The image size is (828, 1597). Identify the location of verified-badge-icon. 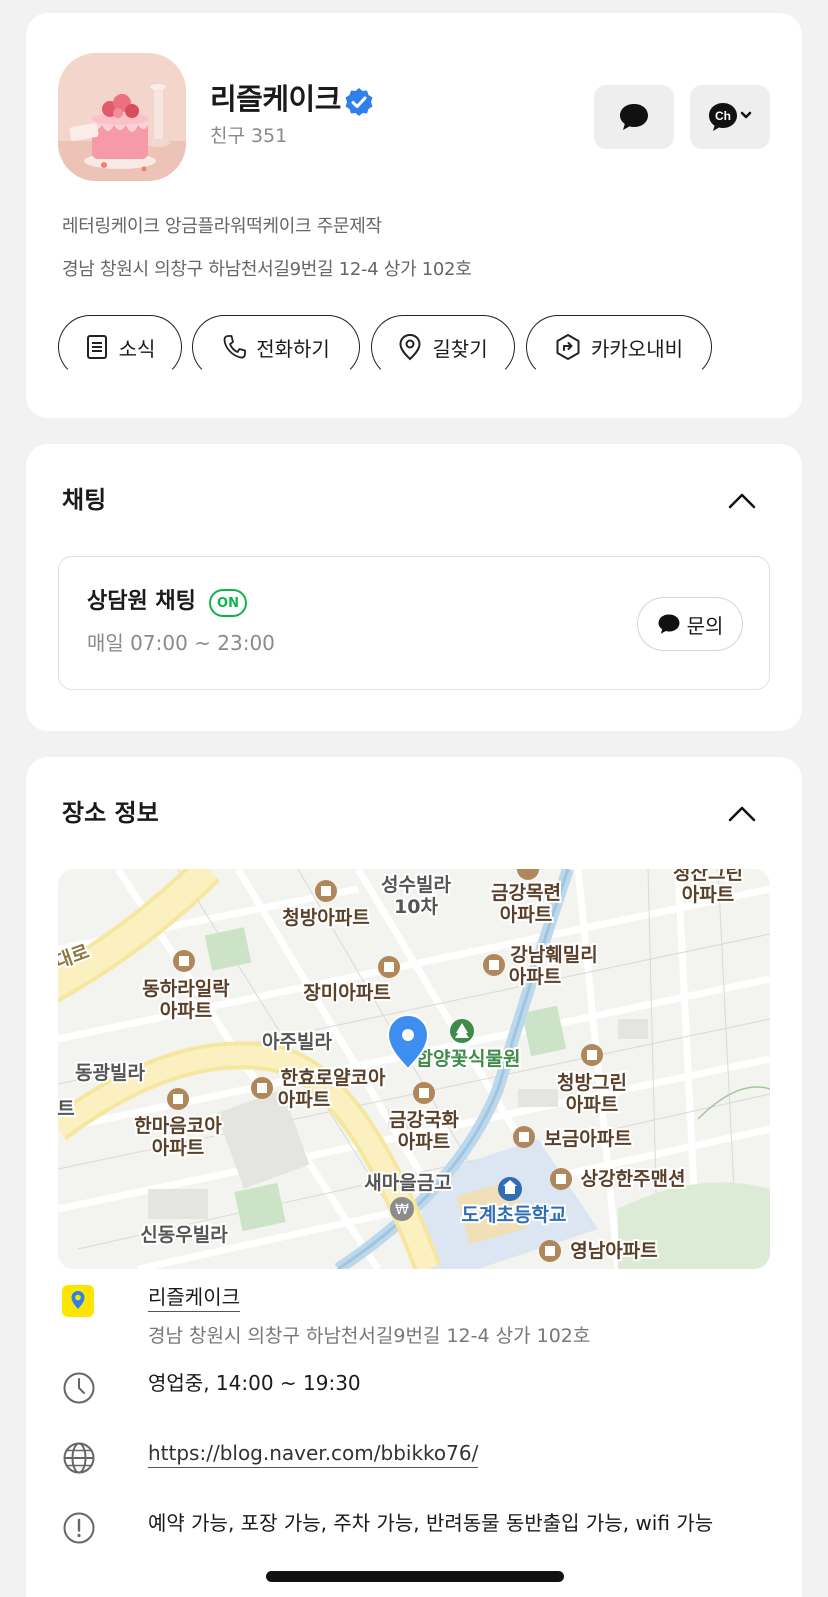
(359, 102).